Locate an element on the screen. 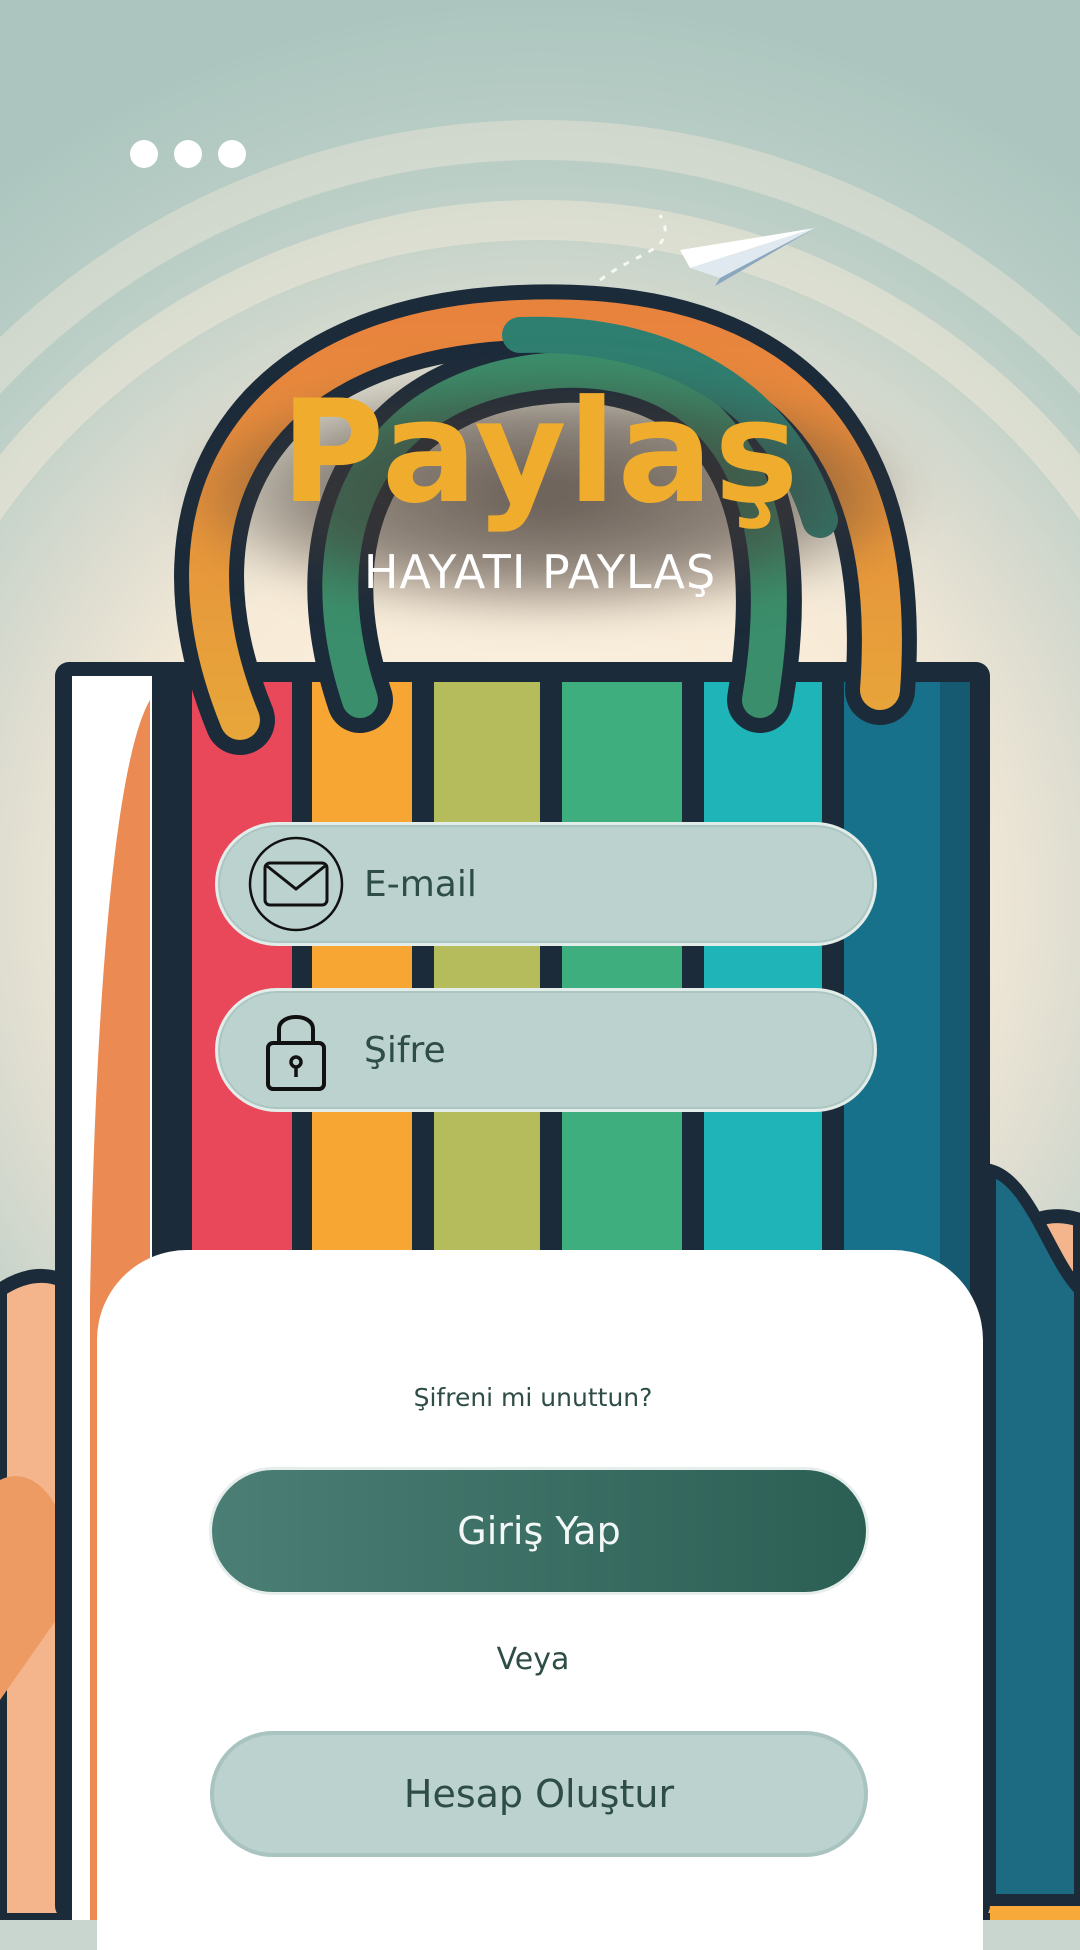 The width and height of the screenshot is (1080, 1950). email-field: E-mail is located at coordinates (546, 884).